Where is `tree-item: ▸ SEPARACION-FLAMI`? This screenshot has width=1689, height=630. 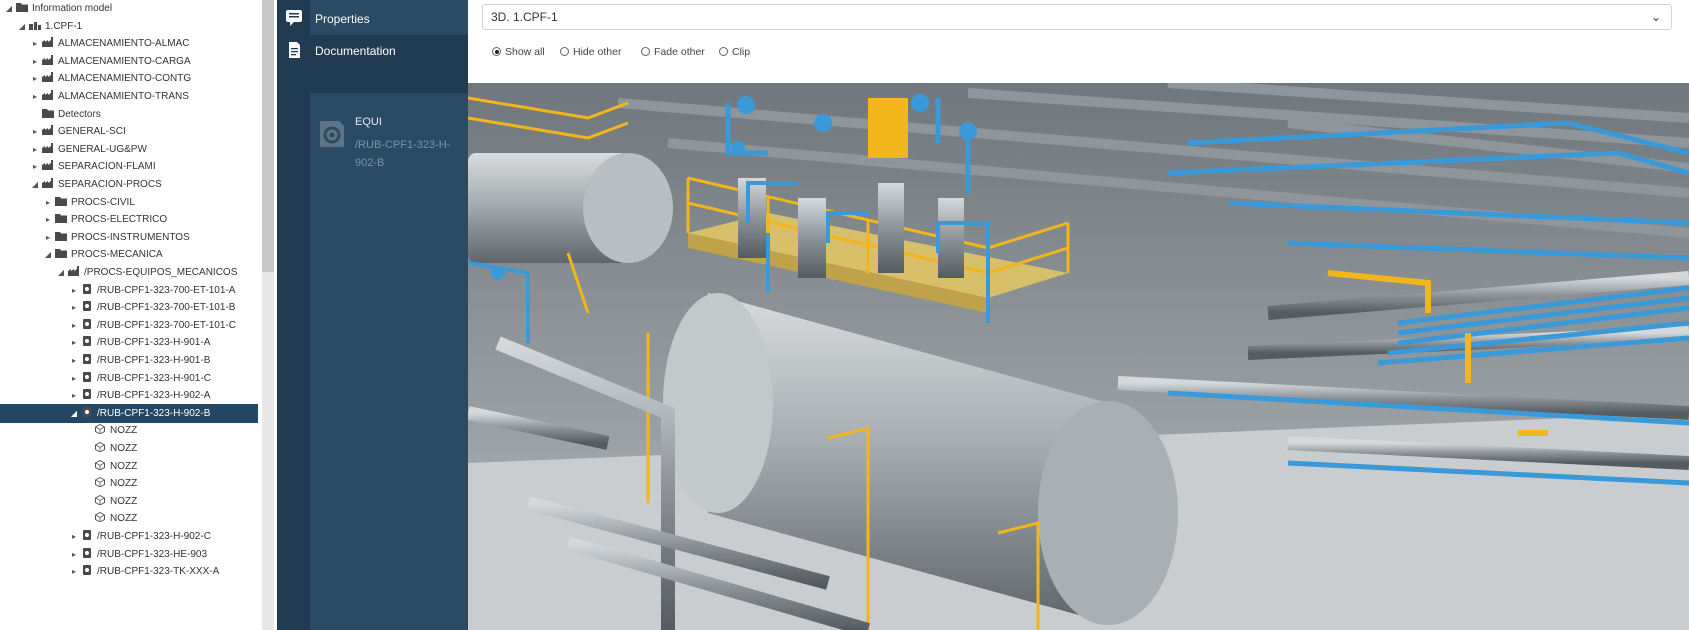
tree-item: ▸ SEPARACION-FLAMI is located at coordinates (93, 166).